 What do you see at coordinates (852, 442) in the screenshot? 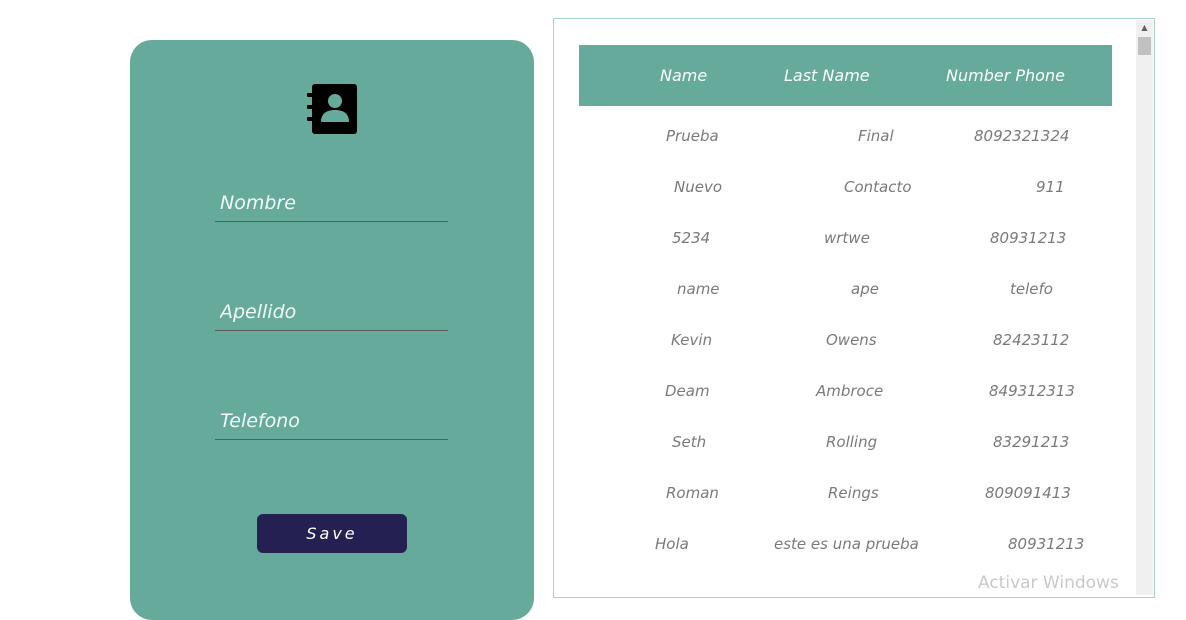
I see `row-7-last-name: Rolling` at bounding box center [852, 442].